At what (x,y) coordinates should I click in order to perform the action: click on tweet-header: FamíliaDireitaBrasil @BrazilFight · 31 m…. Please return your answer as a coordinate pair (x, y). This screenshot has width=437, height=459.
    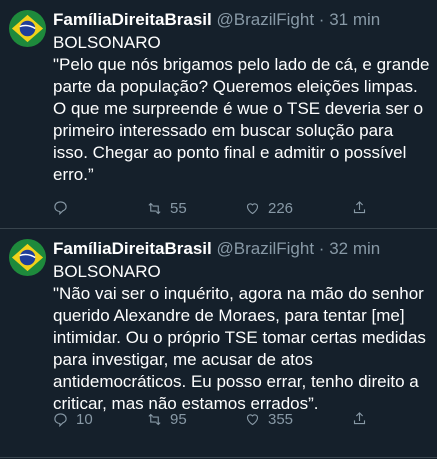
    Looking at the image, I should click on (242, 20).